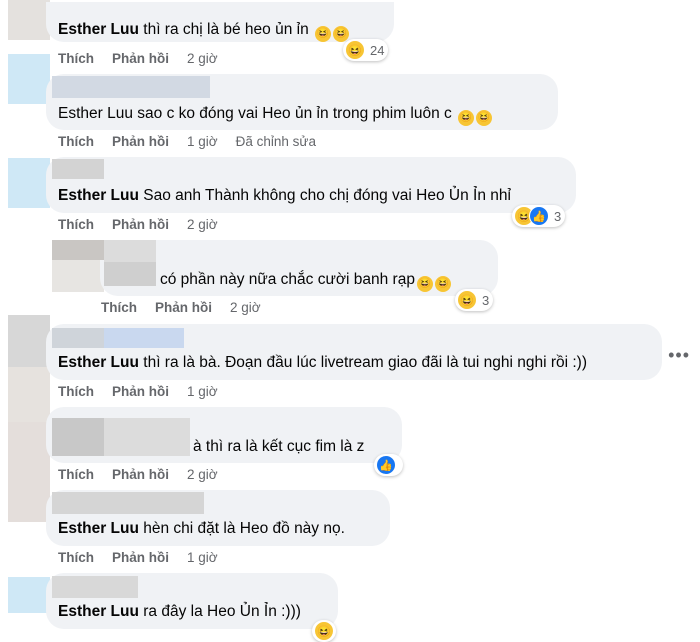 The image size is (700, 642). I want to click on reaction-summary: 😆 👍 3, so click(539, 216).